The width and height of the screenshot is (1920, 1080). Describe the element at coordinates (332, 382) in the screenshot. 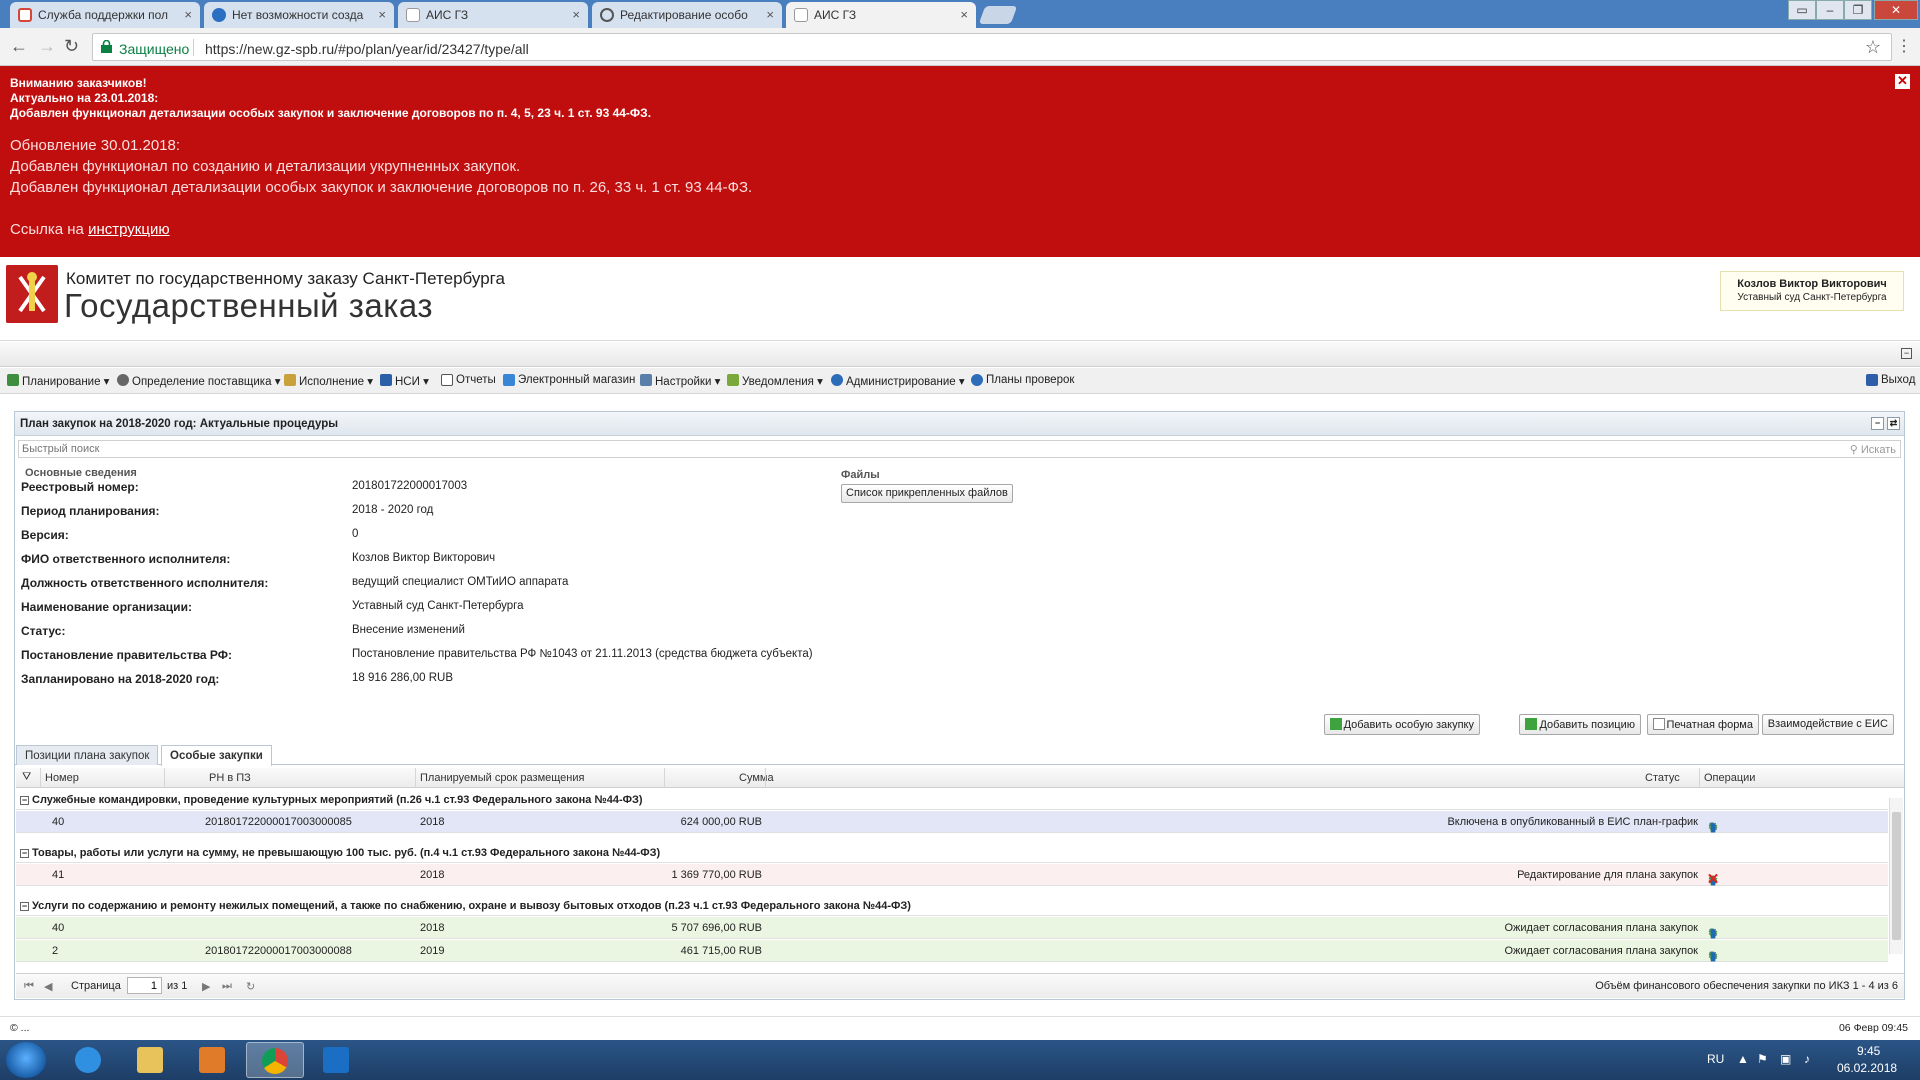

I see `menu-label: Исполнение` at that location.